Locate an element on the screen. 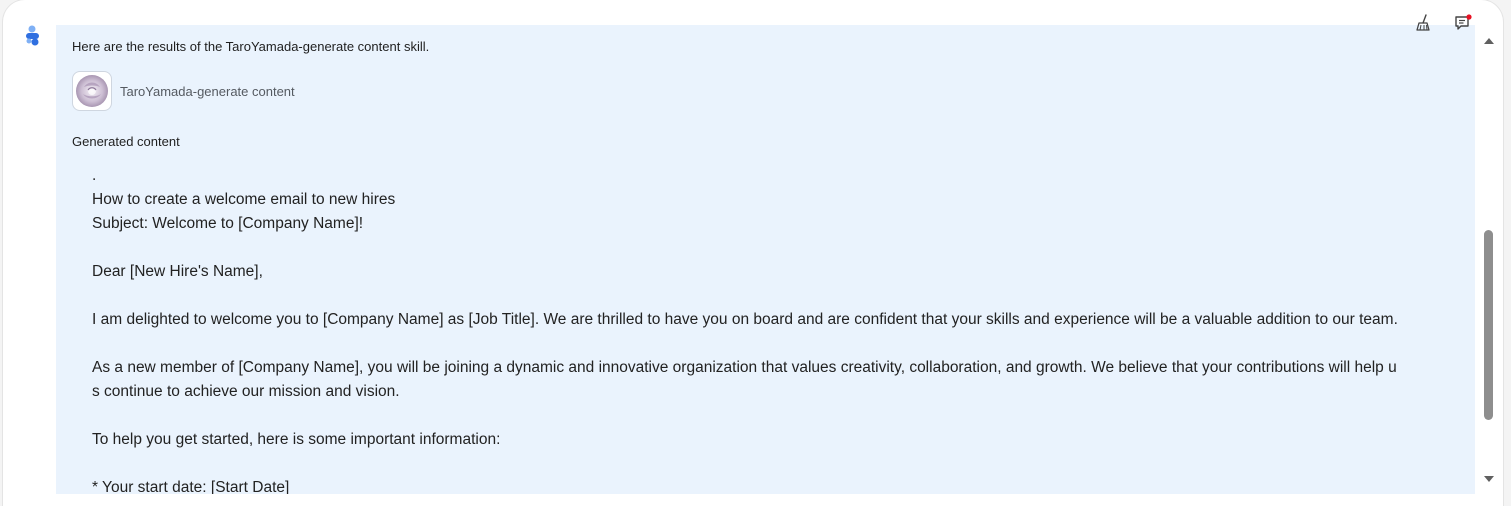 The height and width of the screenshot is (506, 1511). vertical-scrollbar is located at coordinates (1489, 257).